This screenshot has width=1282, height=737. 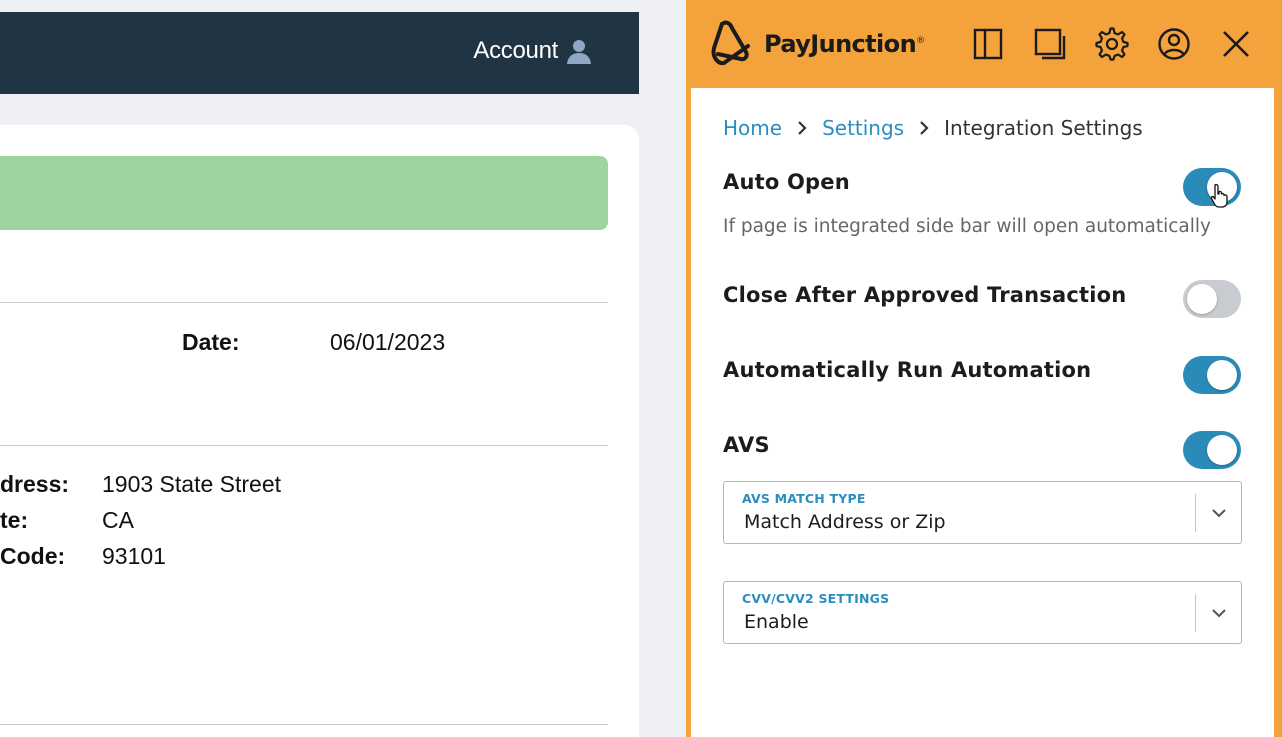 I want to click on settings-gear-icon, so click(x=1112, y=44).